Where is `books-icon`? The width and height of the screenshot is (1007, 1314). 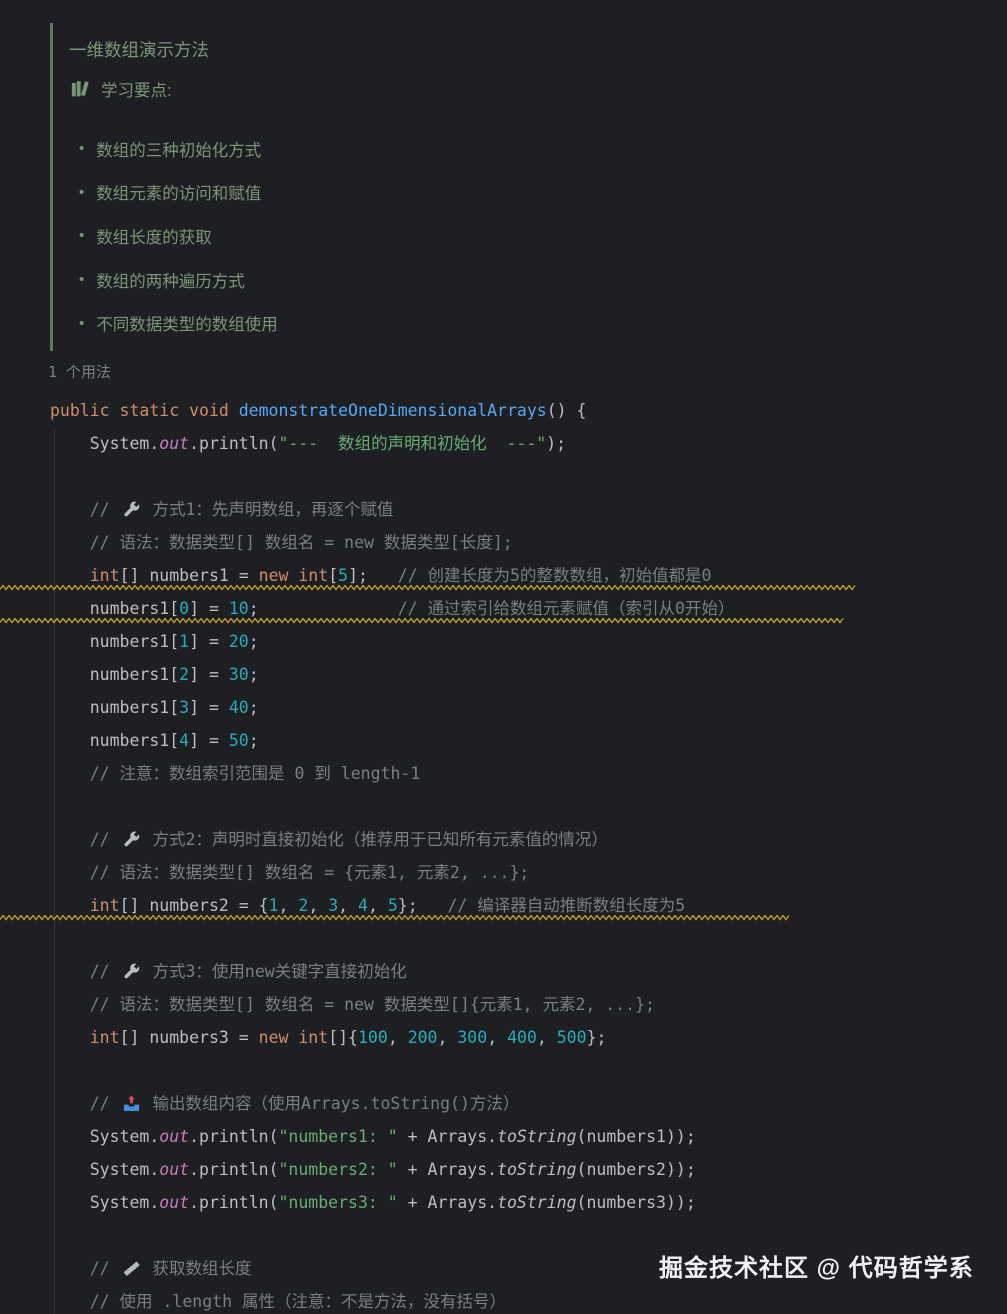 books-icon is located at coordinates (80, 88).